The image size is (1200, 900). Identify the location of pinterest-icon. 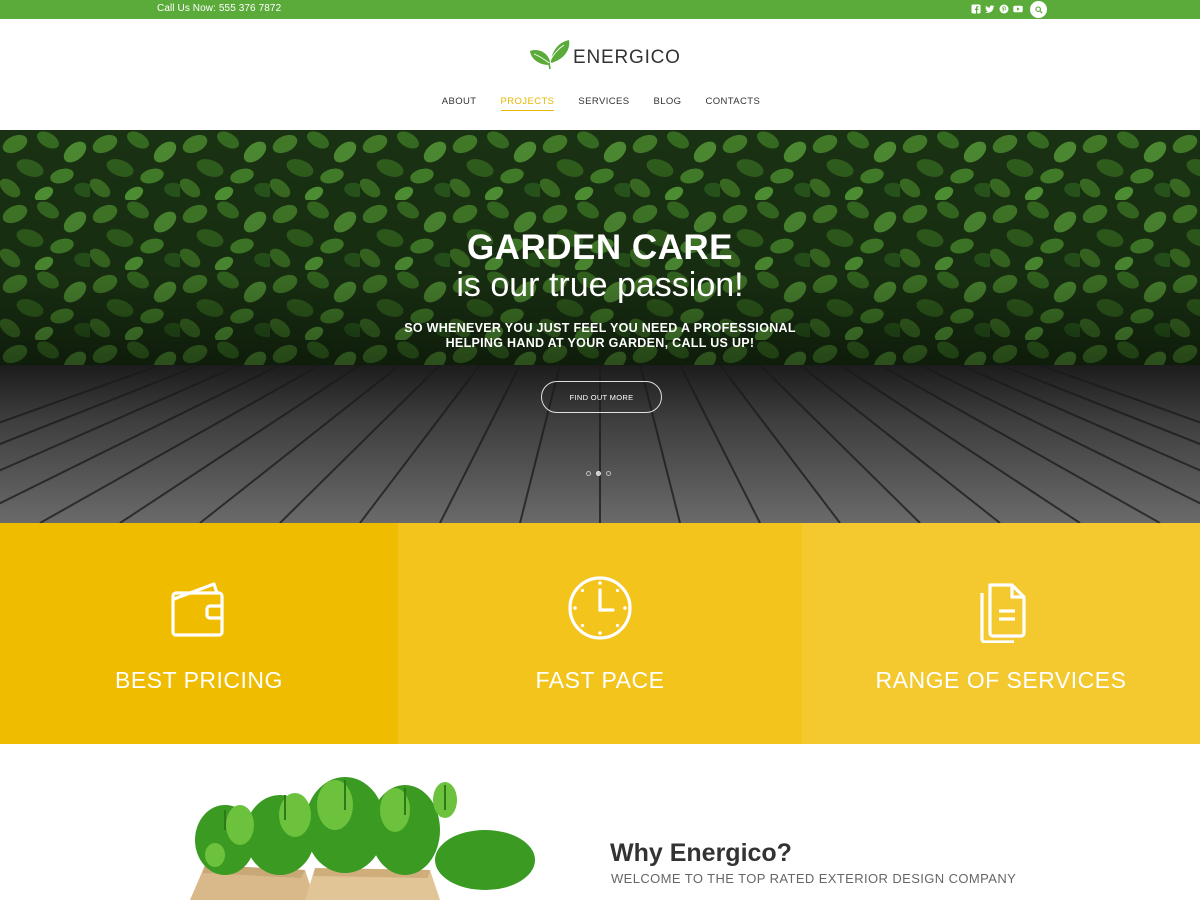
(1003, 8).